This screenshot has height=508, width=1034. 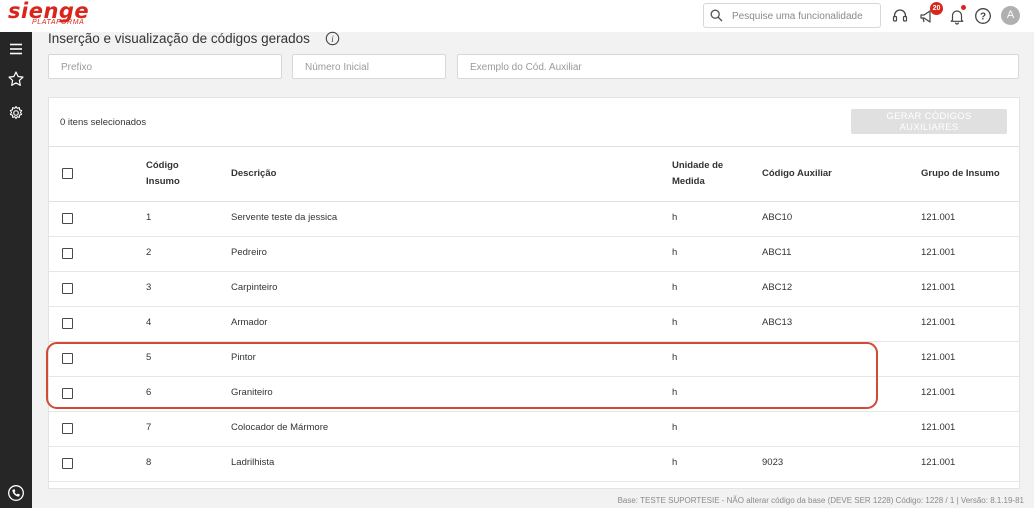 I want to click on search-input, so click(x=805, y=16).